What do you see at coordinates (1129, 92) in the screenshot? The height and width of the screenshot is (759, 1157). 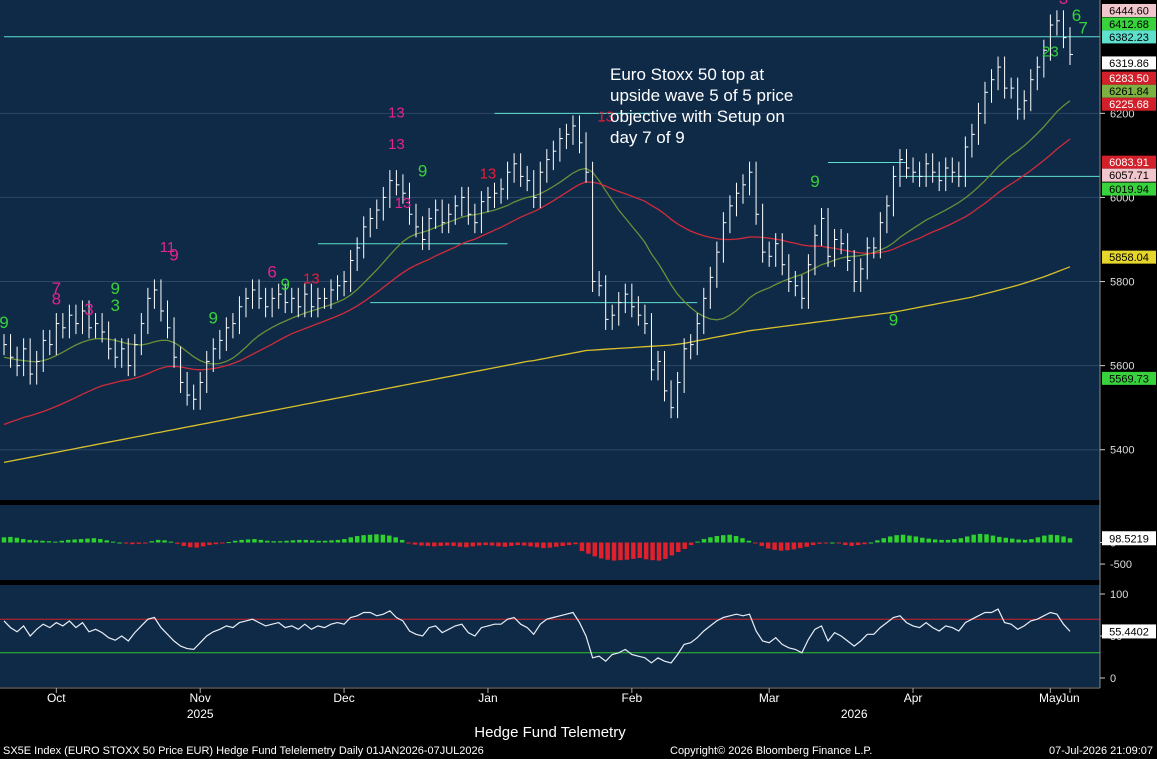 I see `value-label: 6261.84` at bounding box center [1129, 92].